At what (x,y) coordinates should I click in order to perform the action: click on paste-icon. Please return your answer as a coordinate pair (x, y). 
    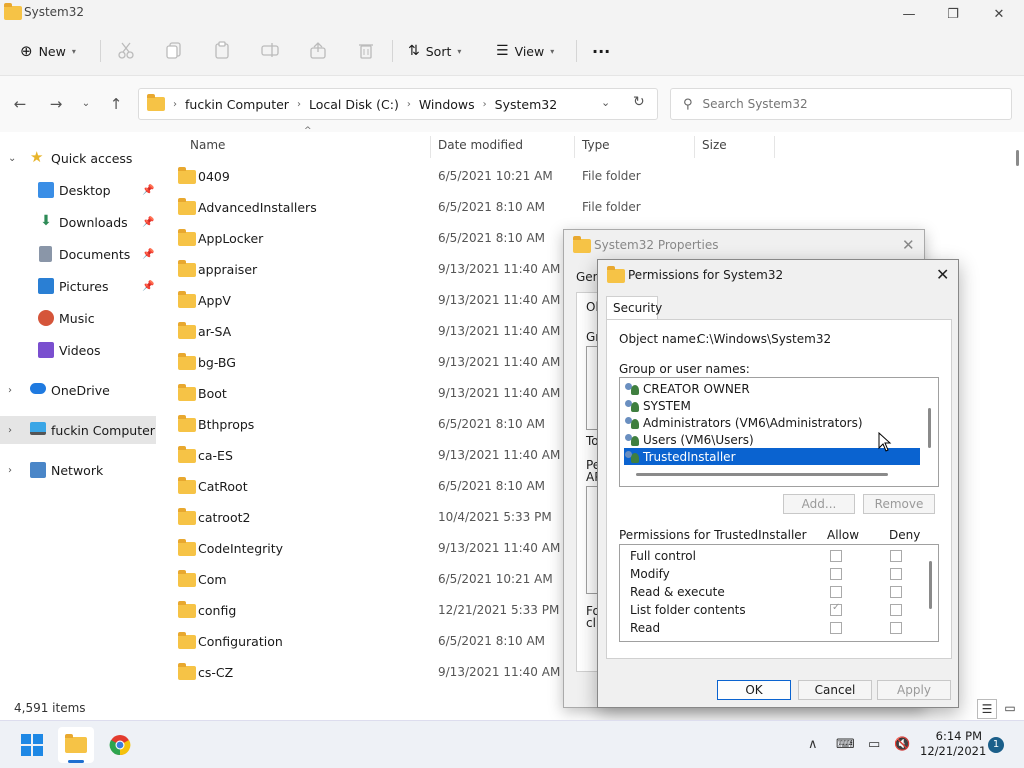
    Looking at the image, I should click on (222, 50).